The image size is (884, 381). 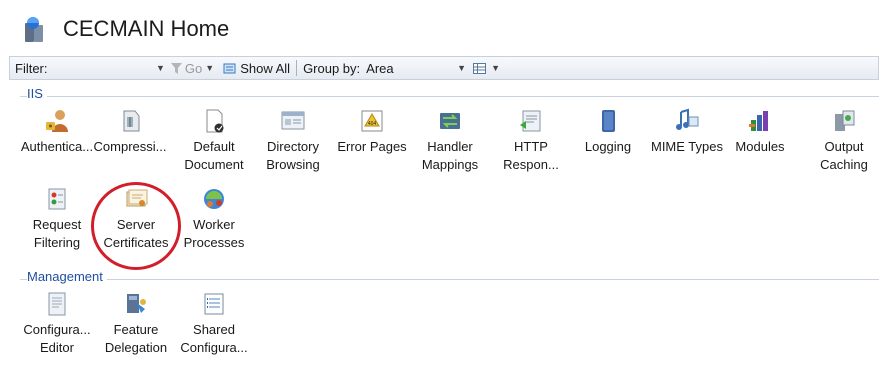 What do you see at coordinates (293, 120) in the screenshot?
I see `directory-browsing-icon` at bounding box center [293, 120].